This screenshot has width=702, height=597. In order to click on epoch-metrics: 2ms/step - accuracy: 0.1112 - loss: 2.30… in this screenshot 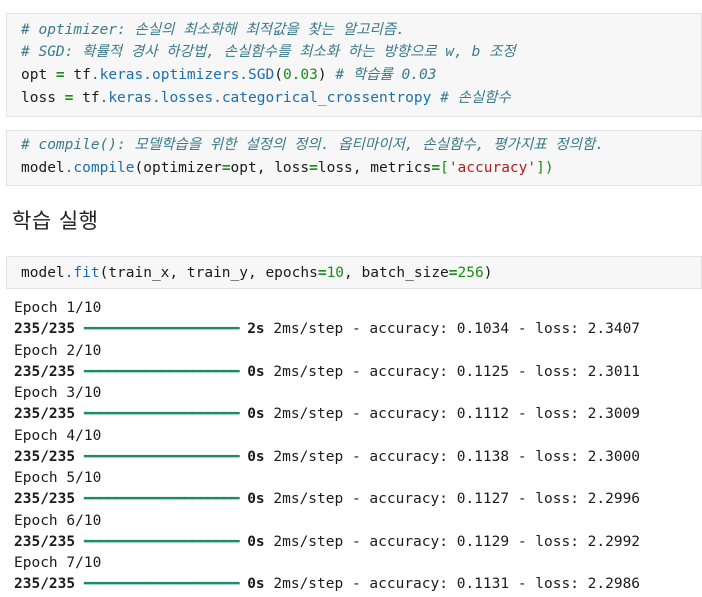, I will do `click(452, 414)`.